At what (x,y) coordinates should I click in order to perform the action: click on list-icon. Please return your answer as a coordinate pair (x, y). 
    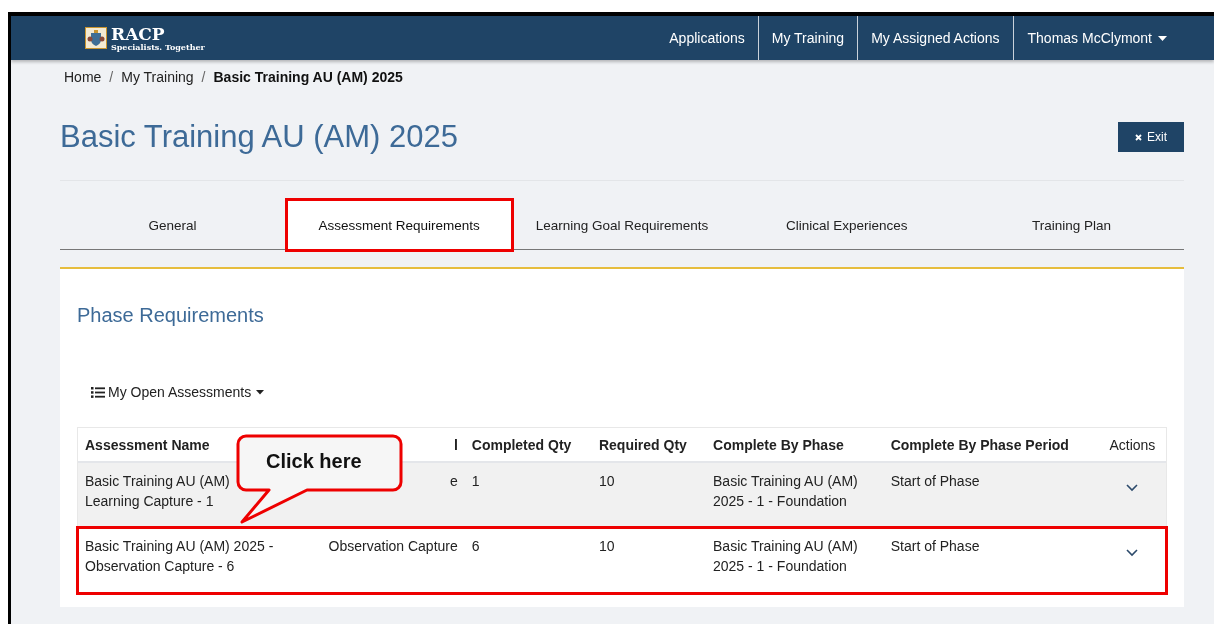
    Looking at the image, I should click on (98, 392).